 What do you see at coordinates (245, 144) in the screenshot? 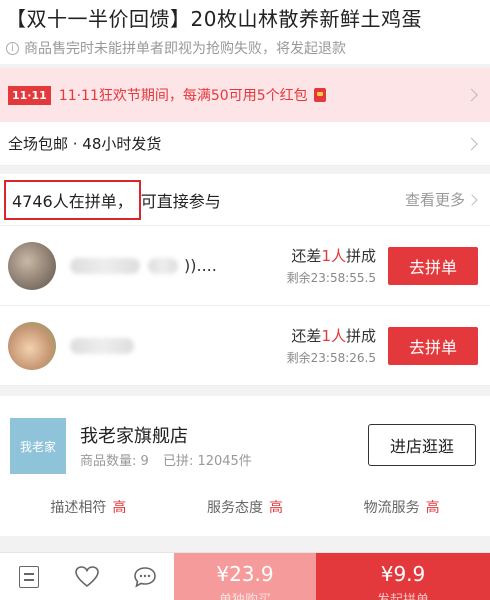
I see `shipping-row: 全场包邮 · 48小时发货` at bounding box center [245, 144].